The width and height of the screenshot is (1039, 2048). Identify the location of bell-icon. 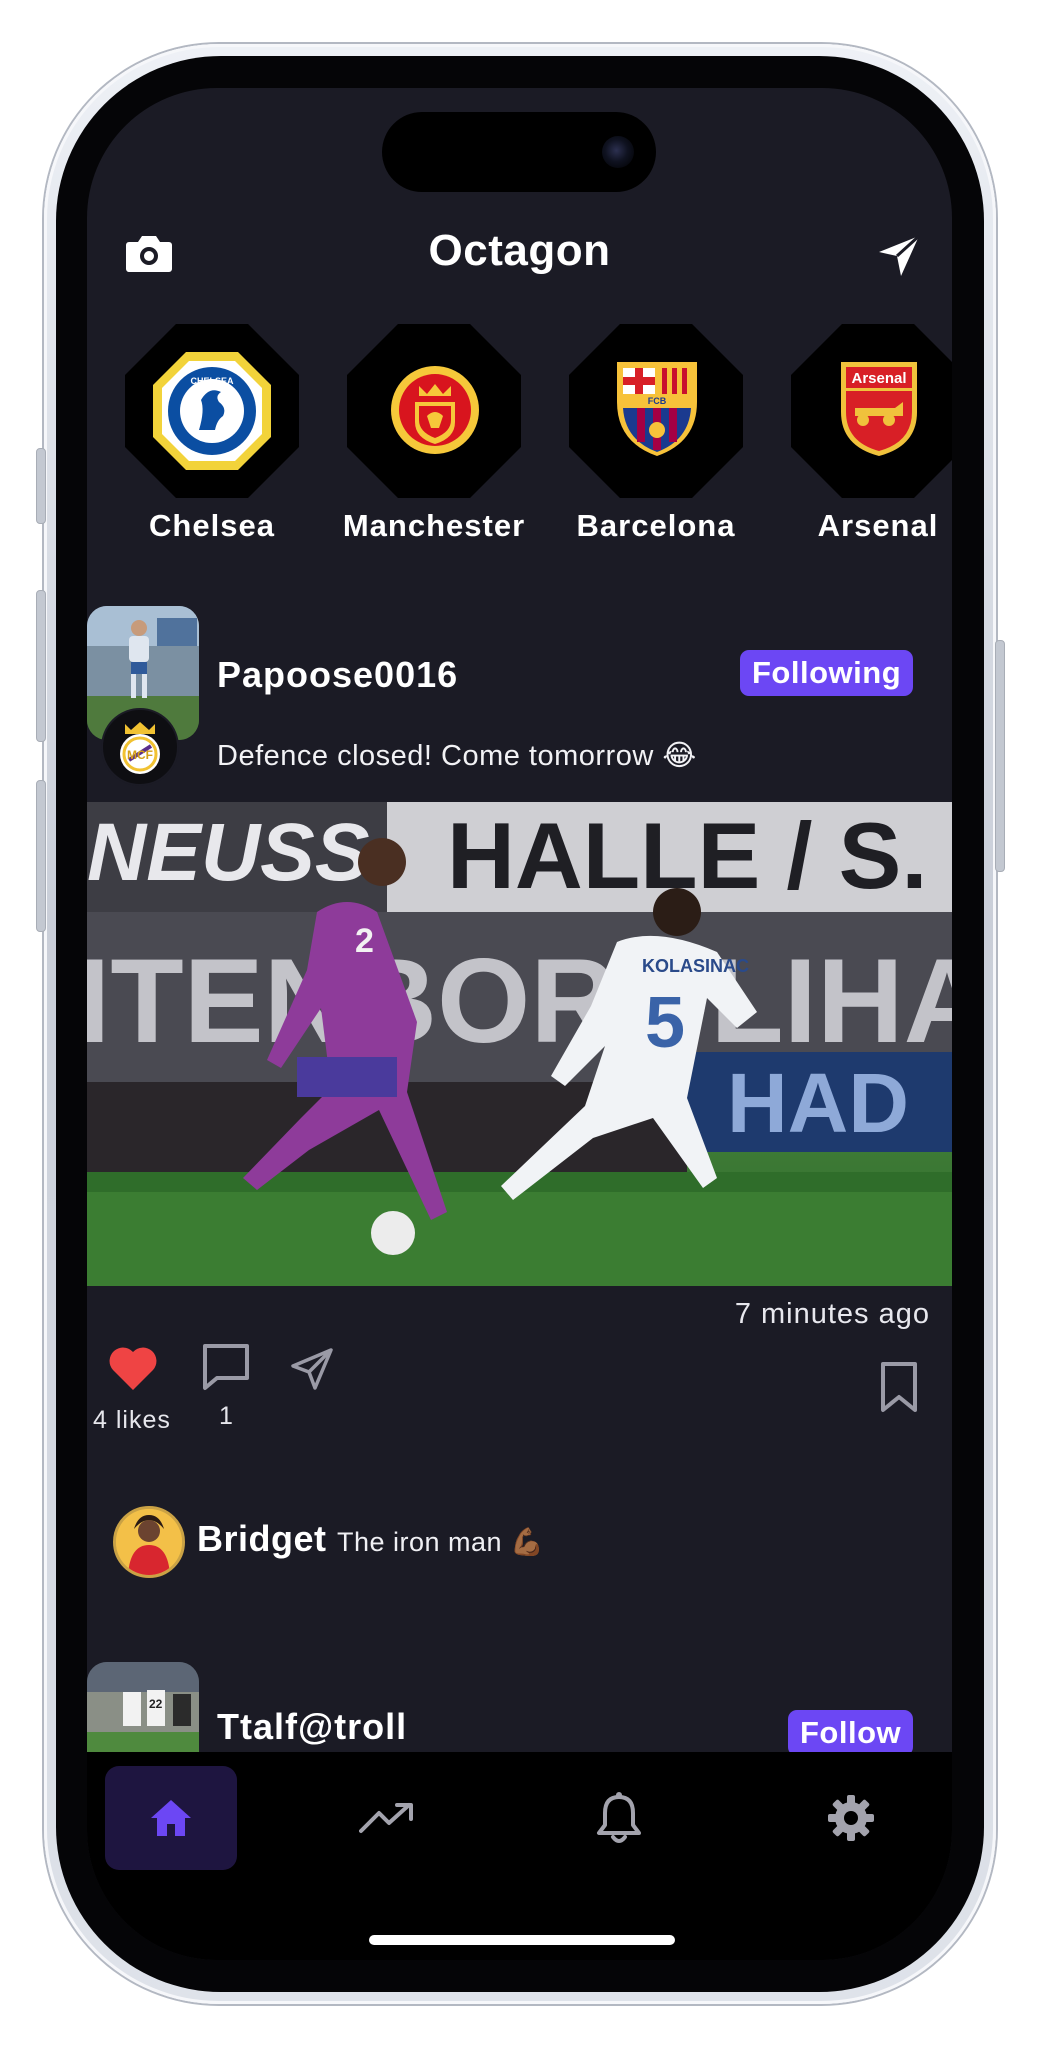
(619, 1817).